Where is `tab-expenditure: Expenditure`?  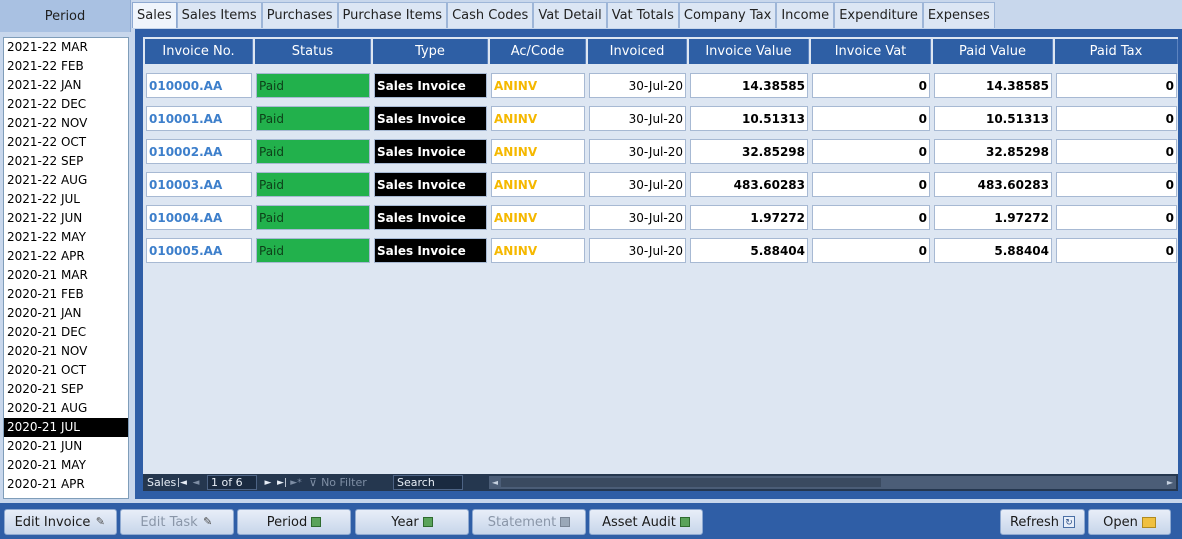
tab-expenditure: Expenditure is located at coordinates (878, 15).